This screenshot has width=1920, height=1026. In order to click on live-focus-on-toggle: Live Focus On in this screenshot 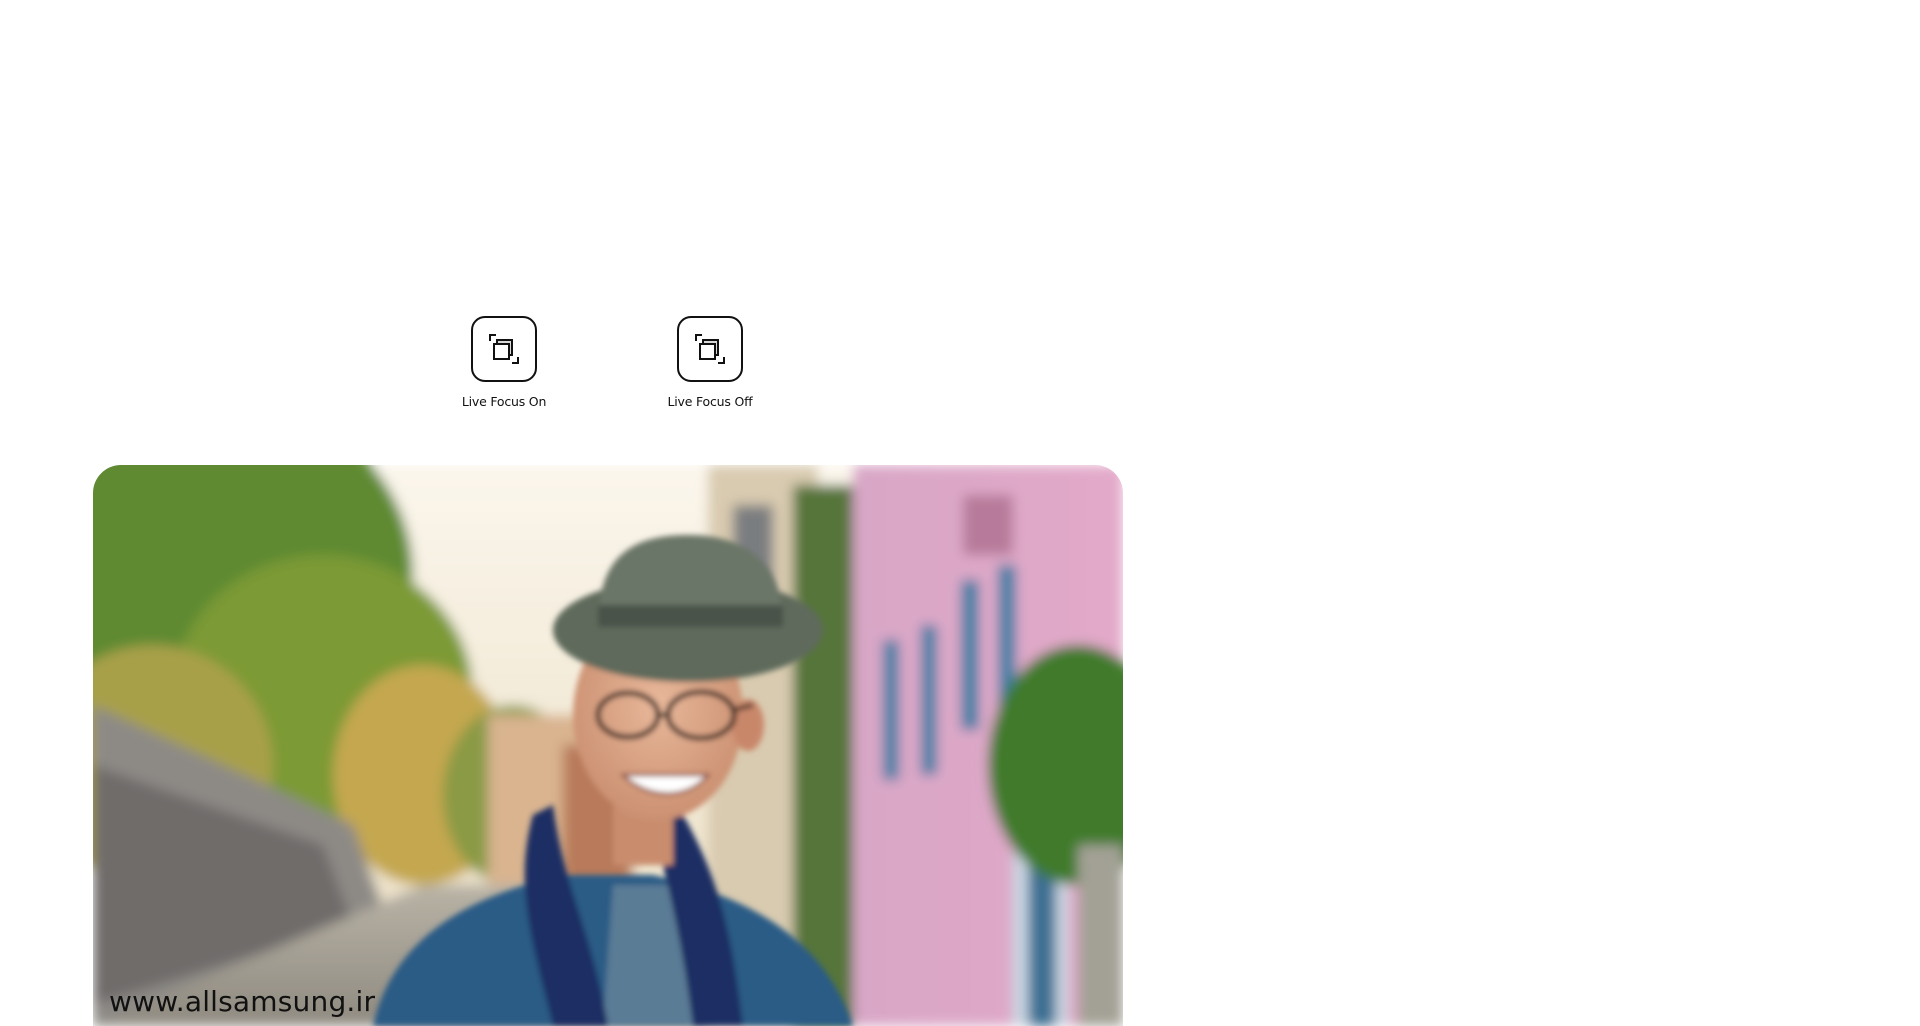, I will do `click(504, 362)`.